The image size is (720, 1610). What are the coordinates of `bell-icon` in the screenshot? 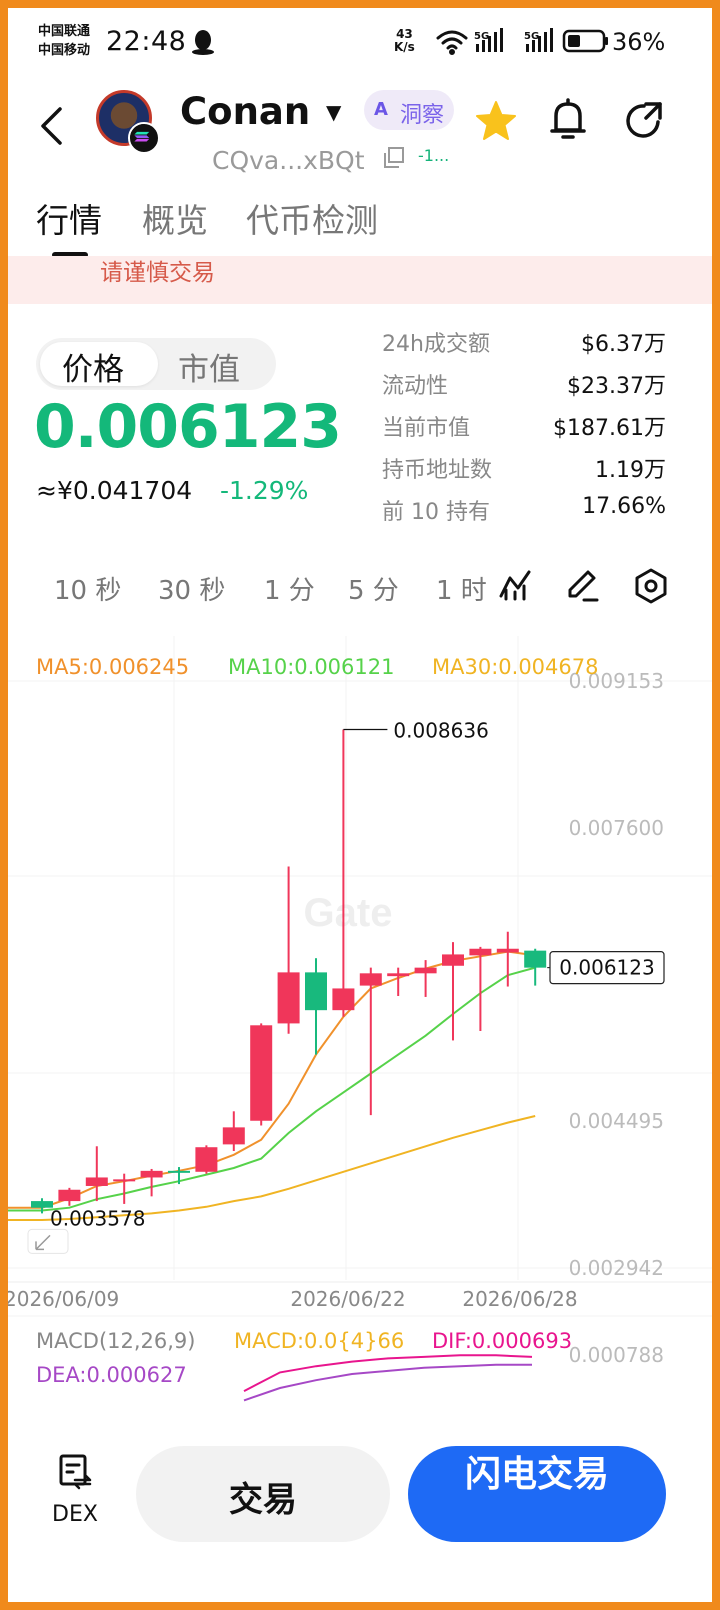 It's located at (568, 120).